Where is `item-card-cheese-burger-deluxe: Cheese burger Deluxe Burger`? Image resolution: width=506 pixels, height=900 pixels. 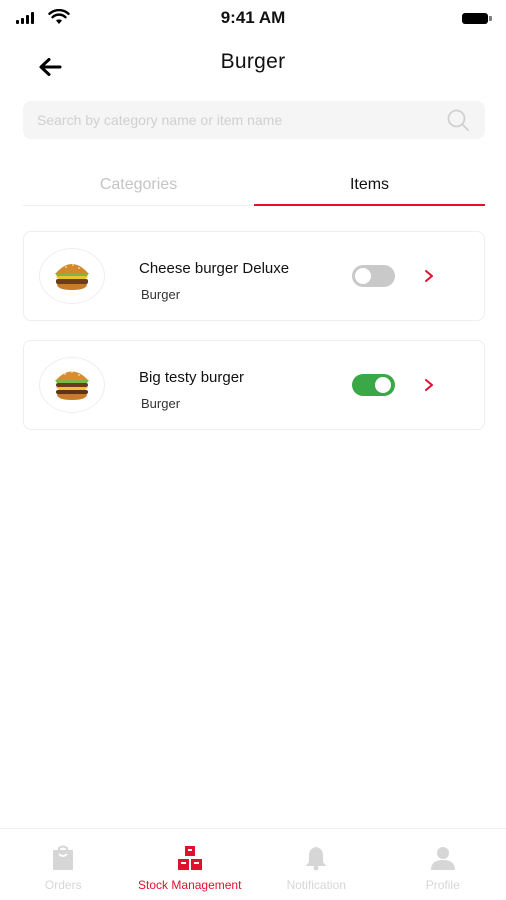
item-card-cheese-burger-deluxe: Cheese burger Deluxe Burger is located at coordinates (254, 276).